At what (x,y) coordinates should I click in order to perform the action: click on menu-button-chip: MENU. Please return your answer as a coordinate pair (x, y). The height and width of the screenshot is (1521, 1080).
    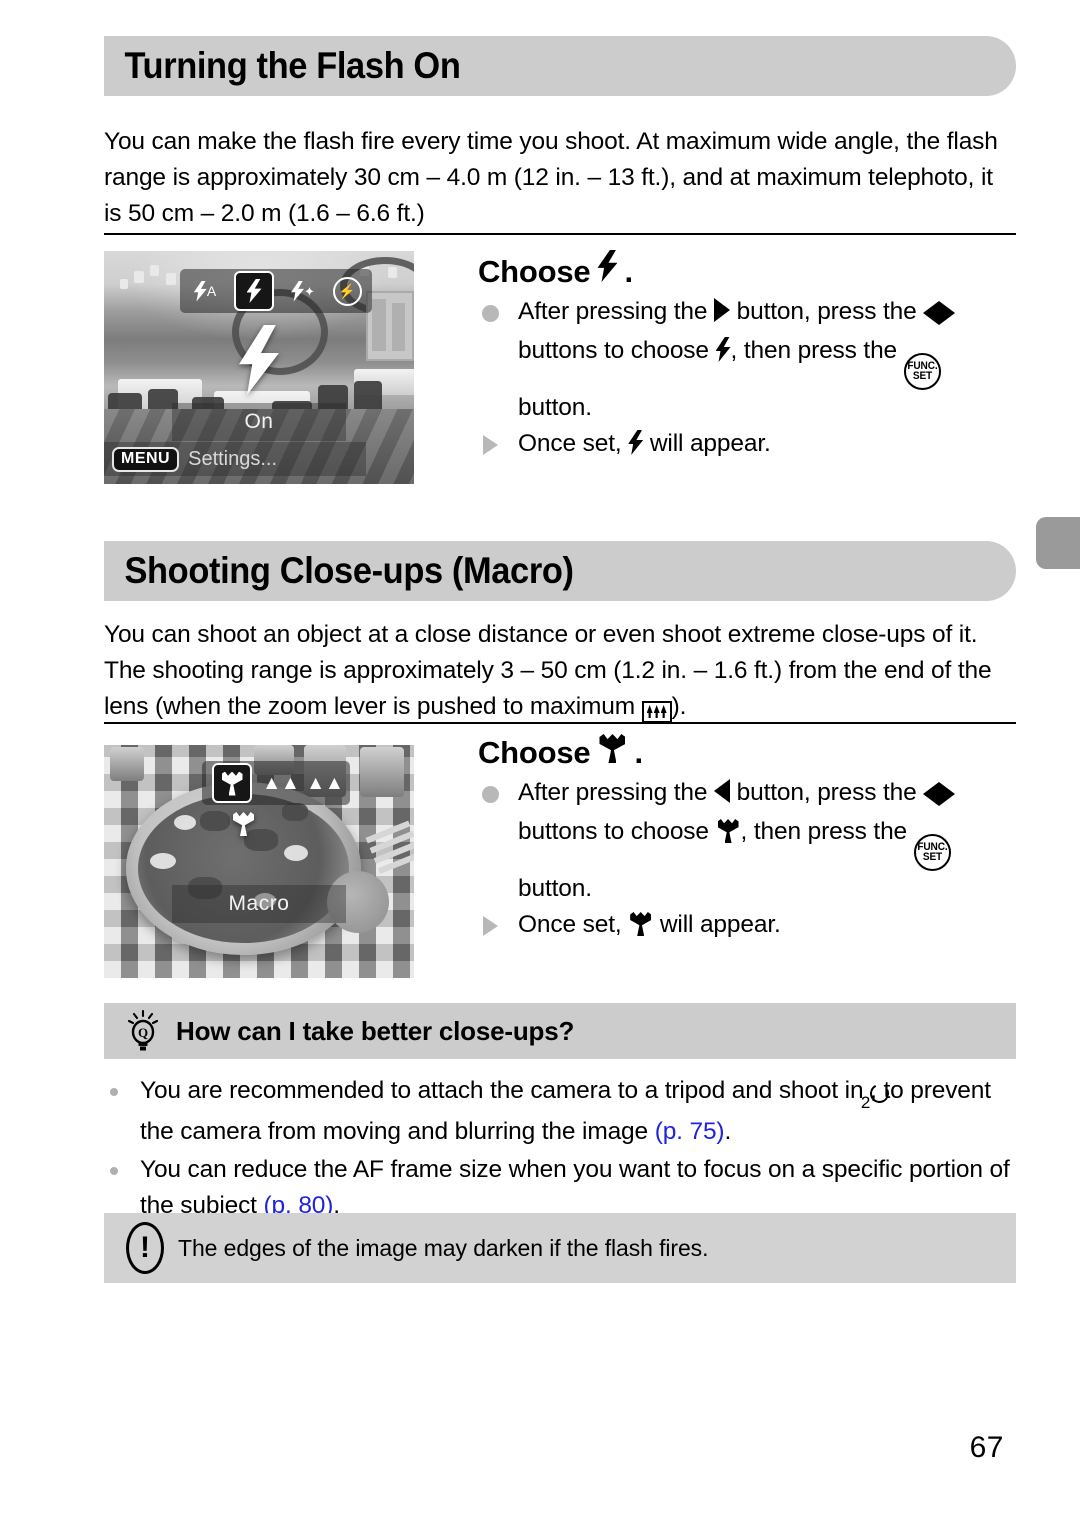
    Looking at the image, I should click on (146, 459).